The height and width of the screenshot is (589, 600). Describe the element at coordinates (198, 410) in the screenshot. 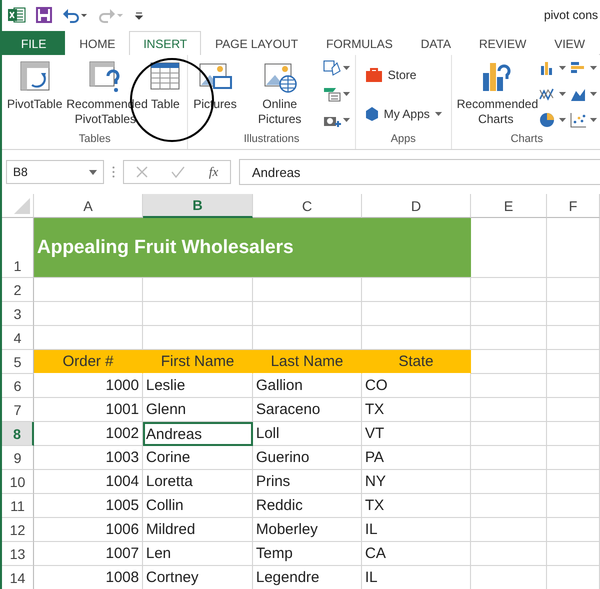

I see `table-cell: Glenn` at that location.